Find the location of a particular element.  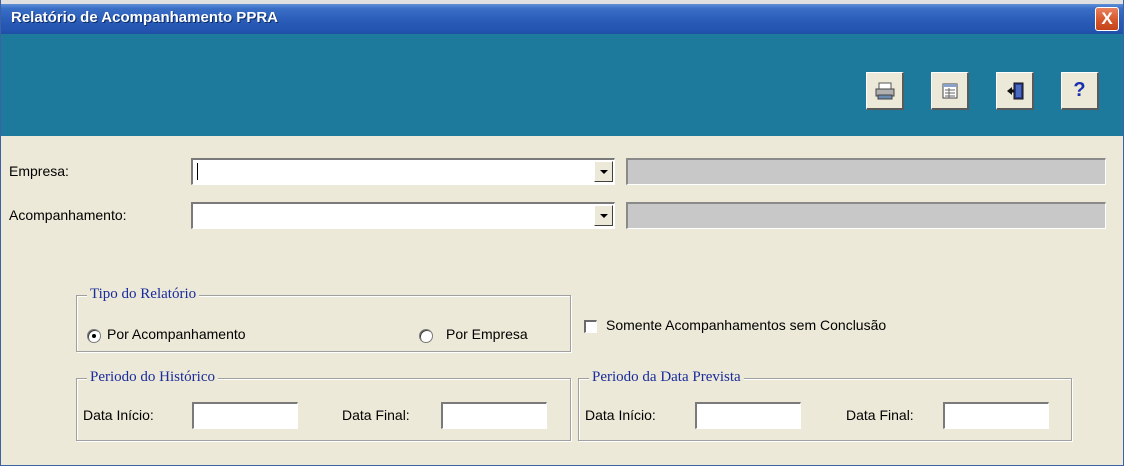

acompanhamento-combo is located at coordinates (403, 215).